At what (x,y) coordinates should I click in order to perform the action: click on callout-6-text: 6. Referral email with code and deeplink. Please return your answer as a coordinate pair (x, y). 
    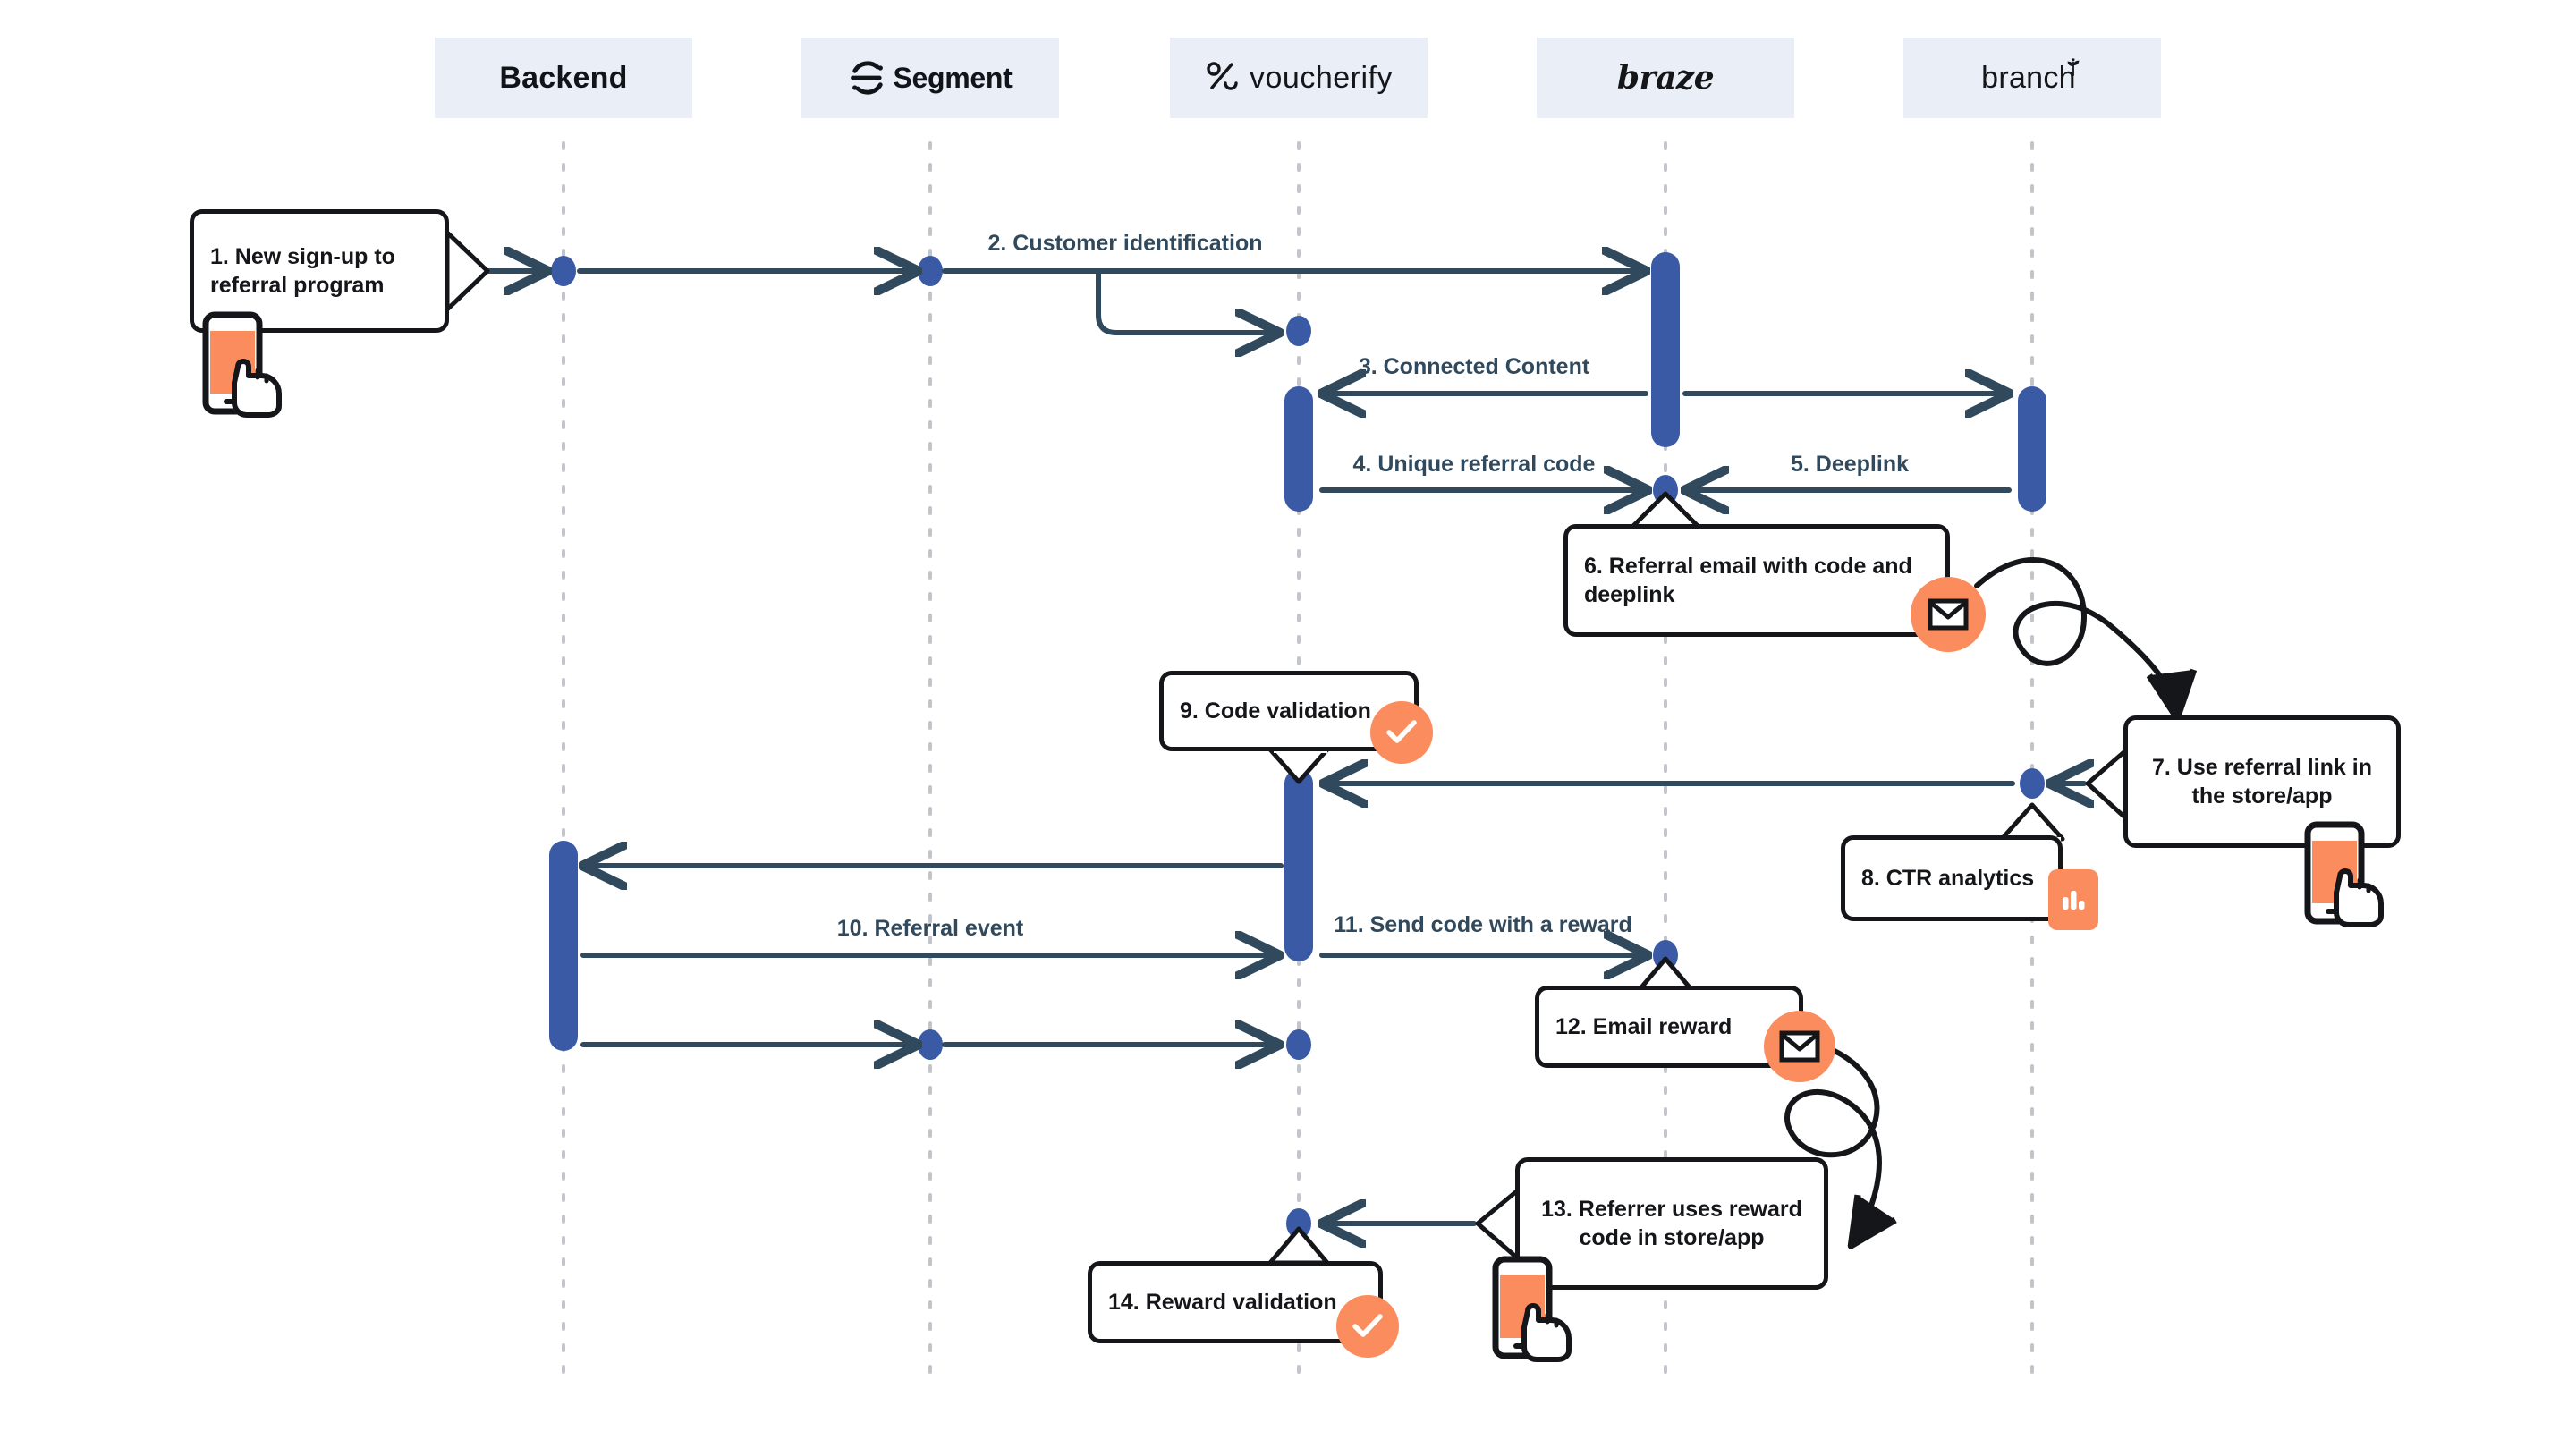
    Looking at the image, I should click on (1748, 580).